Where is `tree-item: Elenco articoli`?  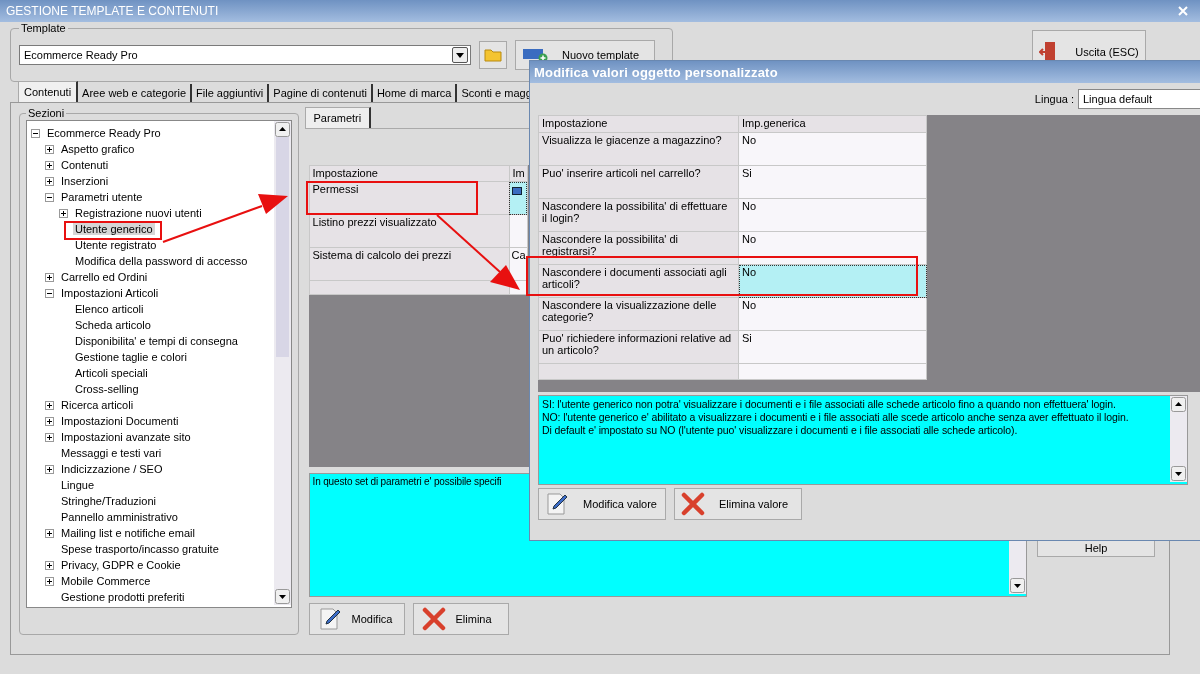 tree-item: Elenco articoli is located at coordinates (109, 309).